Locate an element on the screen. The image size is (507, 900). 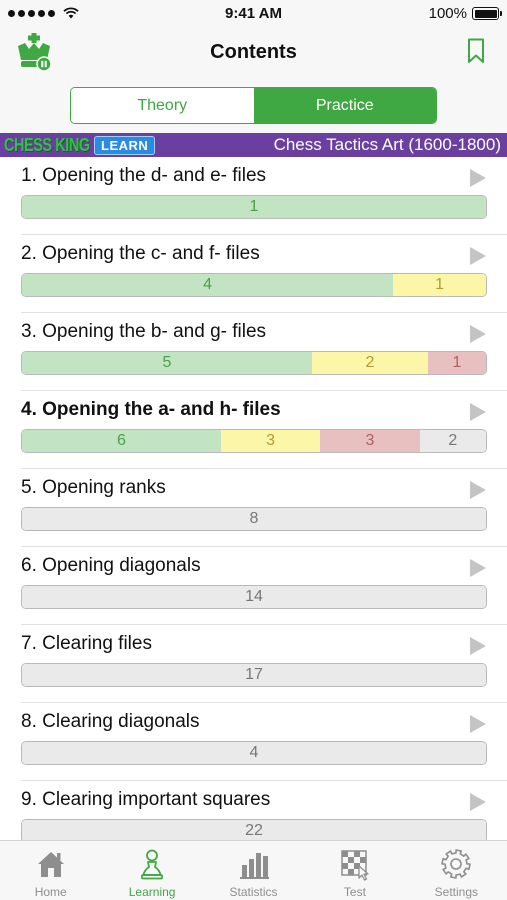
progress-segment-green: 4 is located at coordinates (208, 285).